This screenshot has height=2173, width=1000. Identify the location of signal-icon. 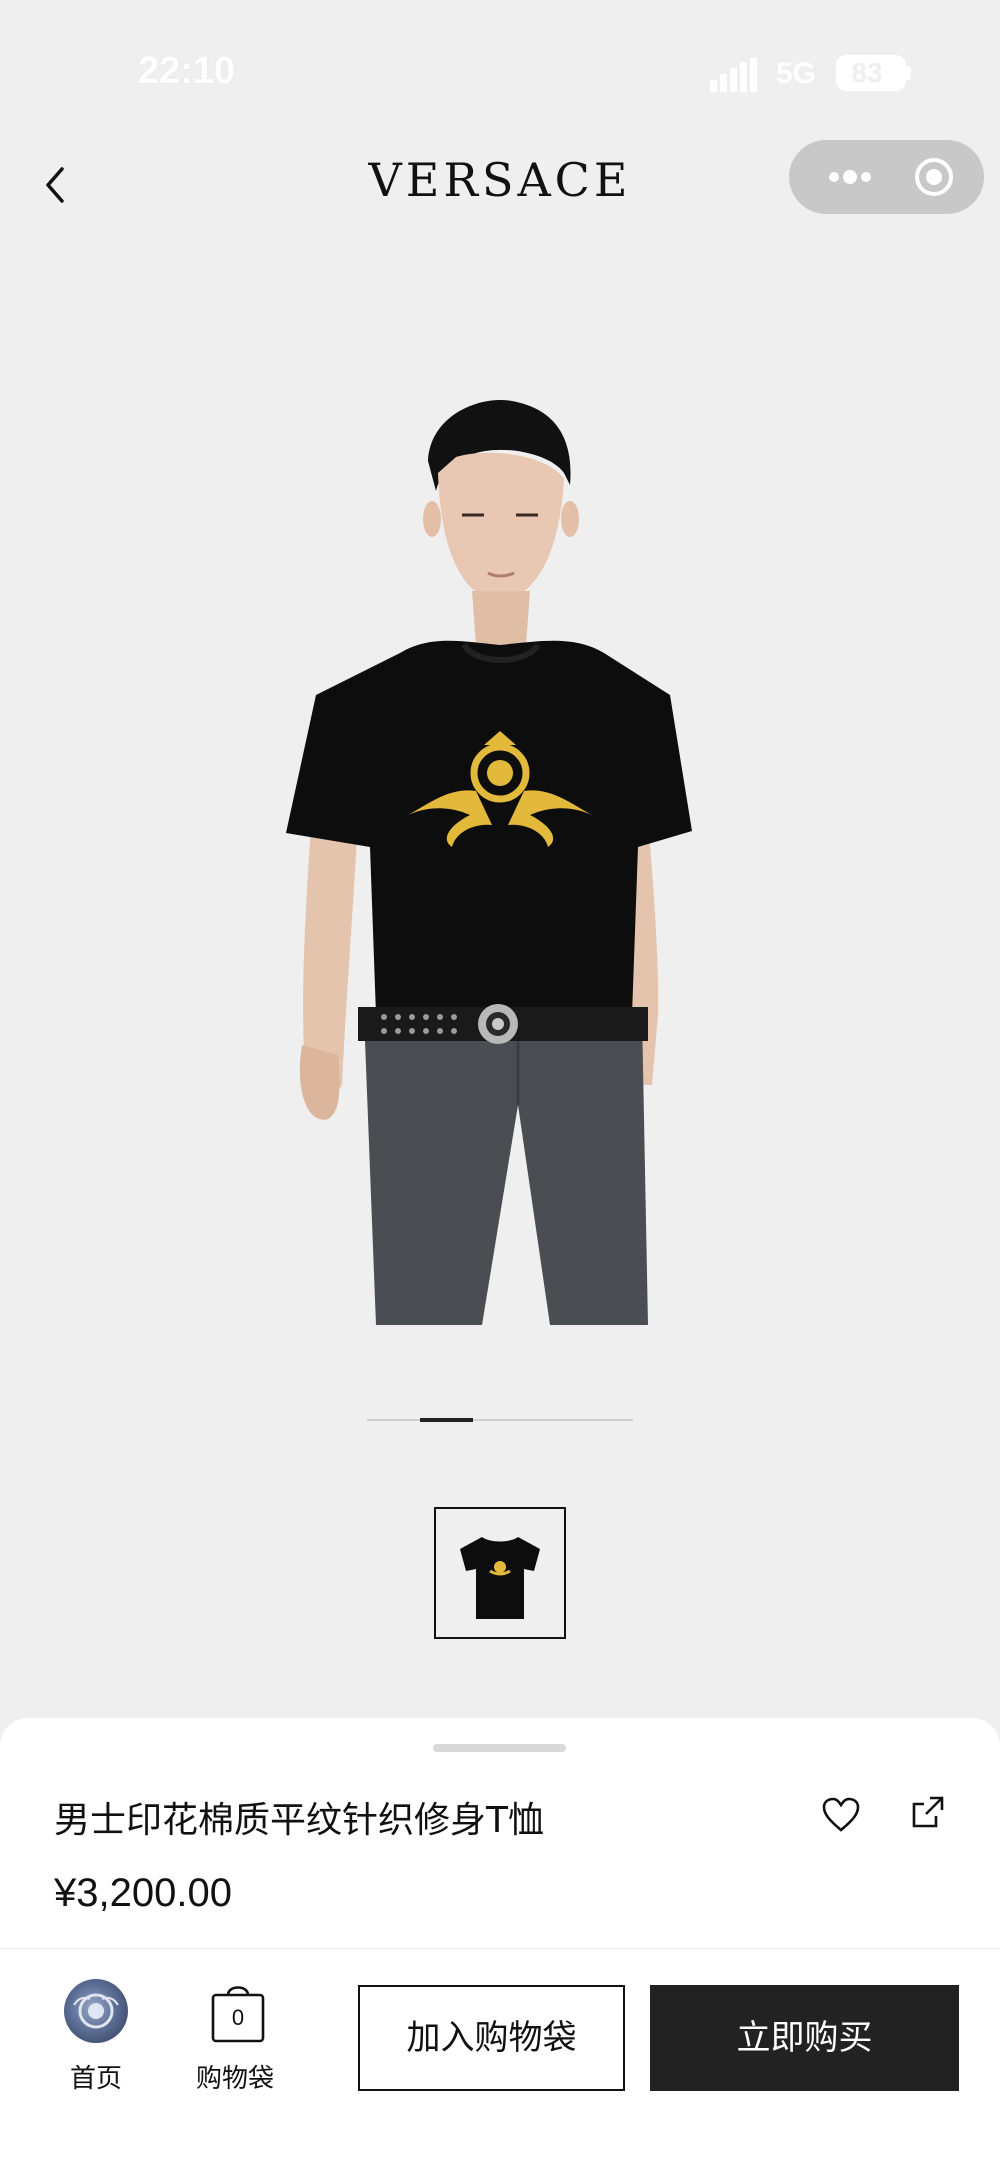
(733, 75).